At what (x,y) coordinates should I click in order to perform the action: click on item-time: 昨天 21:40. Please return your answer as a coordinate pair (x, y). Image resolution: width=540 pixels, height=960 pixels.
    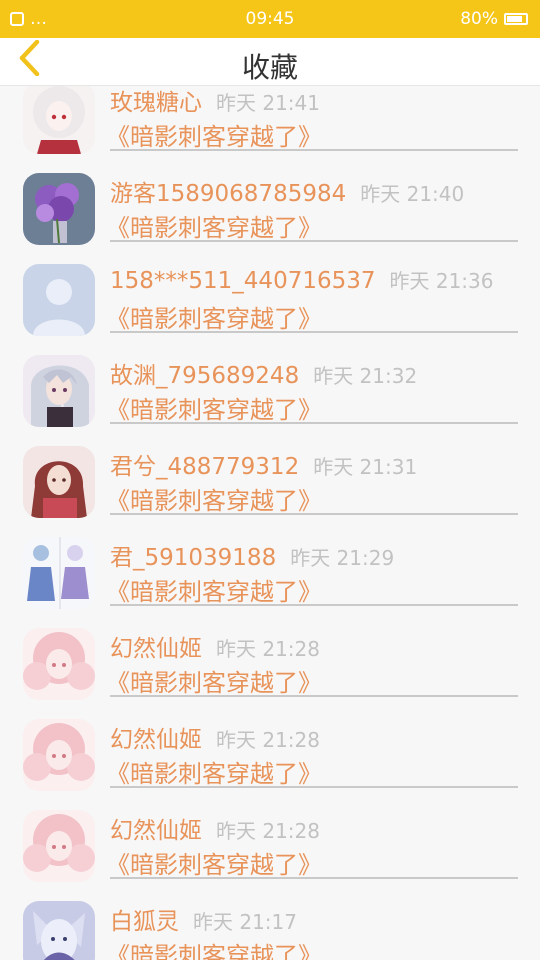
    Looking at the image, I should click on (412, 194).